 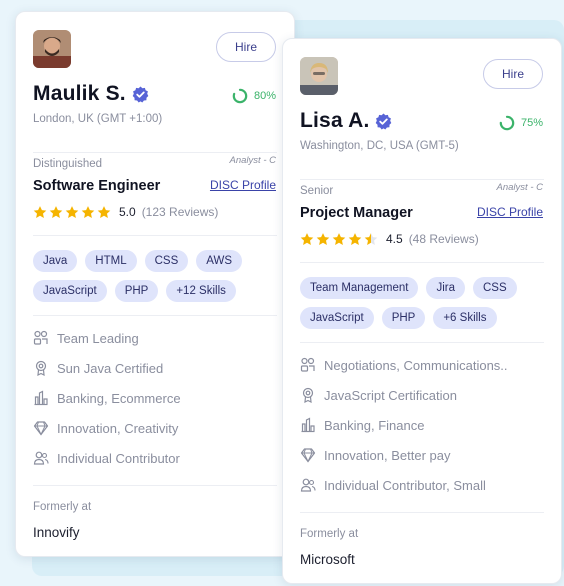 What do you see at coordinates (531, 123) in the screenshot?
I see `score-value: 75%` at bounding box center [531, 123].